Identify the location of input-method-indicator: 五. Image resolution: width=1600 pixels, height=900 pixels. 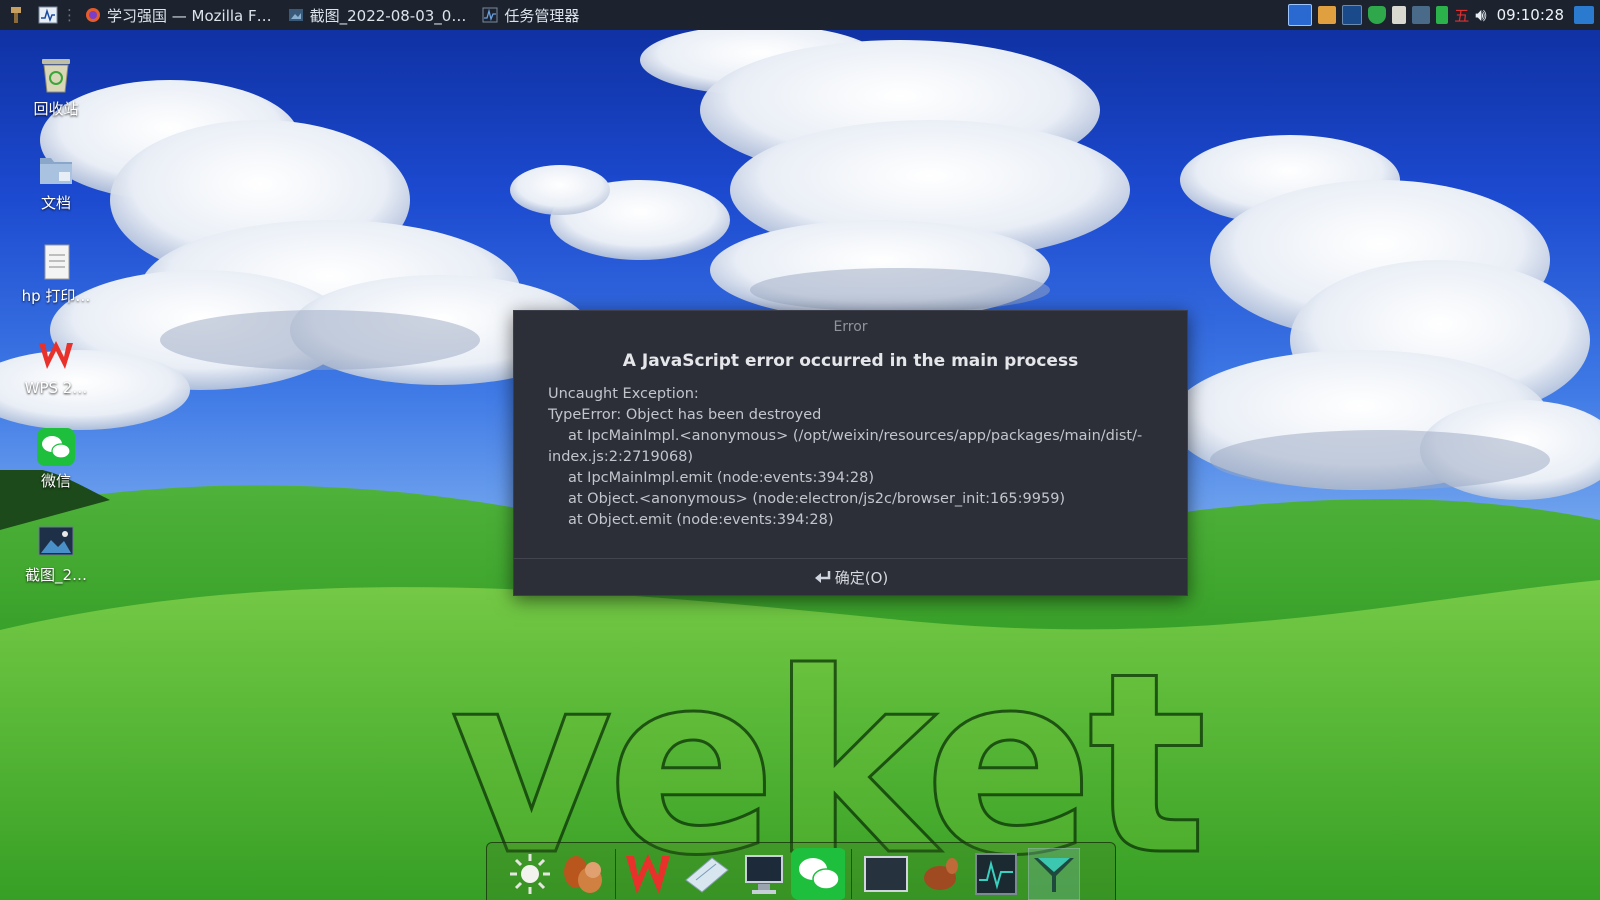
(1461, 15).